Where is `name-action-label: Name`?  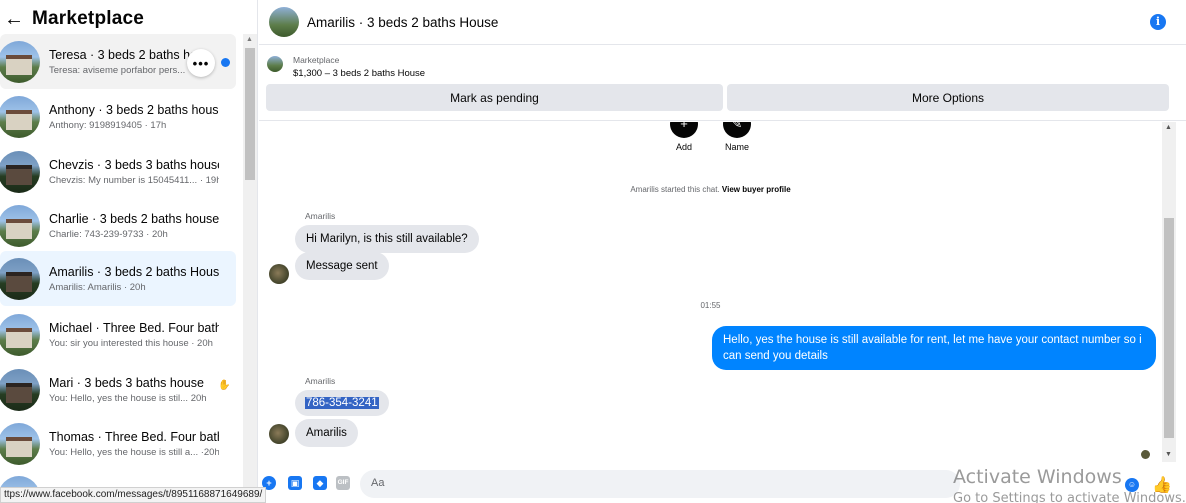 name-action-label: Name is located at coordinates (736, 147).